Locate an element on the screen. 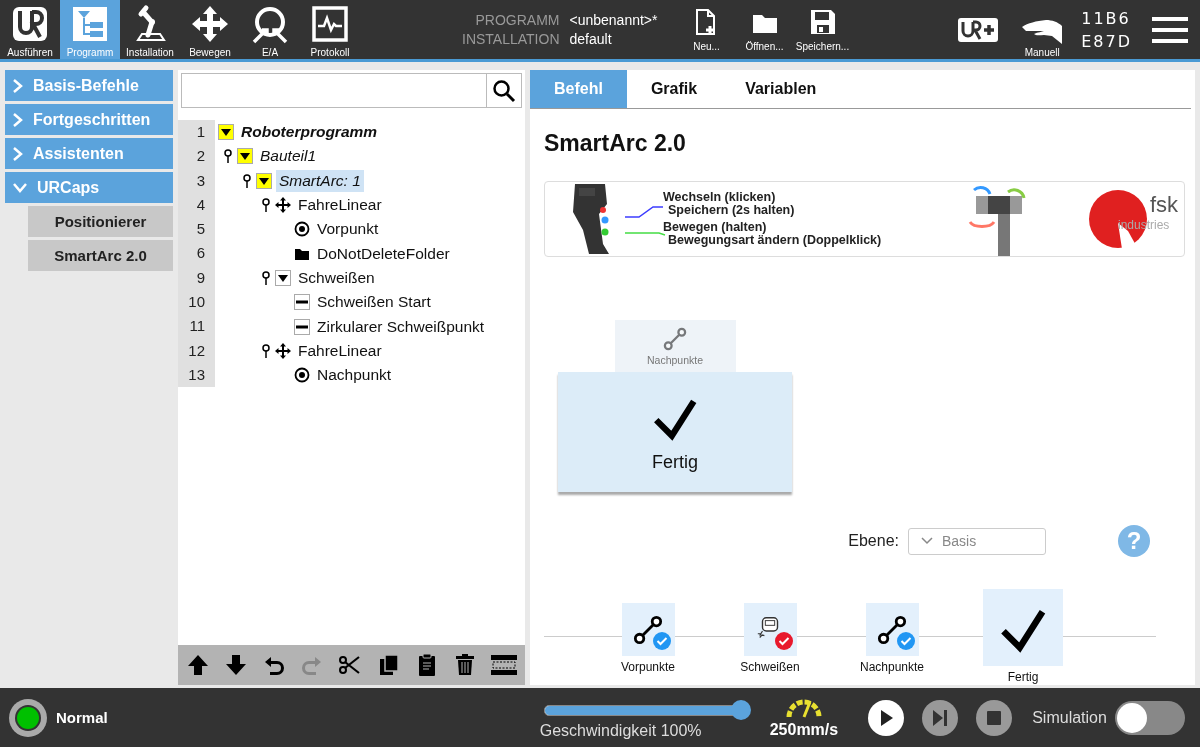 This screenshot has width=1200, height=747. nav-tab: E/A is located at coordinates (270, 29).